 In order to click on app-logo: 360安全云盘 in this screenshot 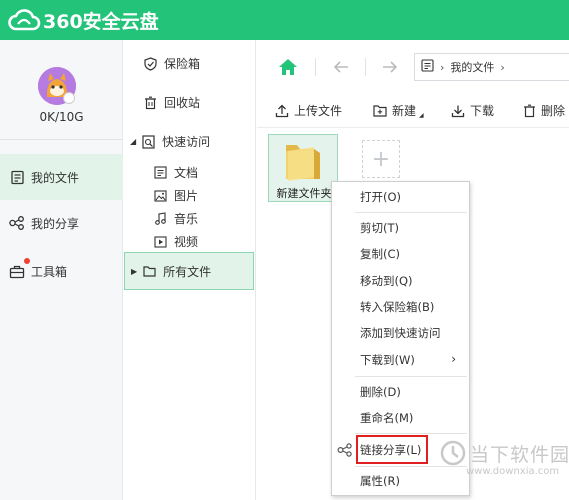, I will do `click(83, 20)`.